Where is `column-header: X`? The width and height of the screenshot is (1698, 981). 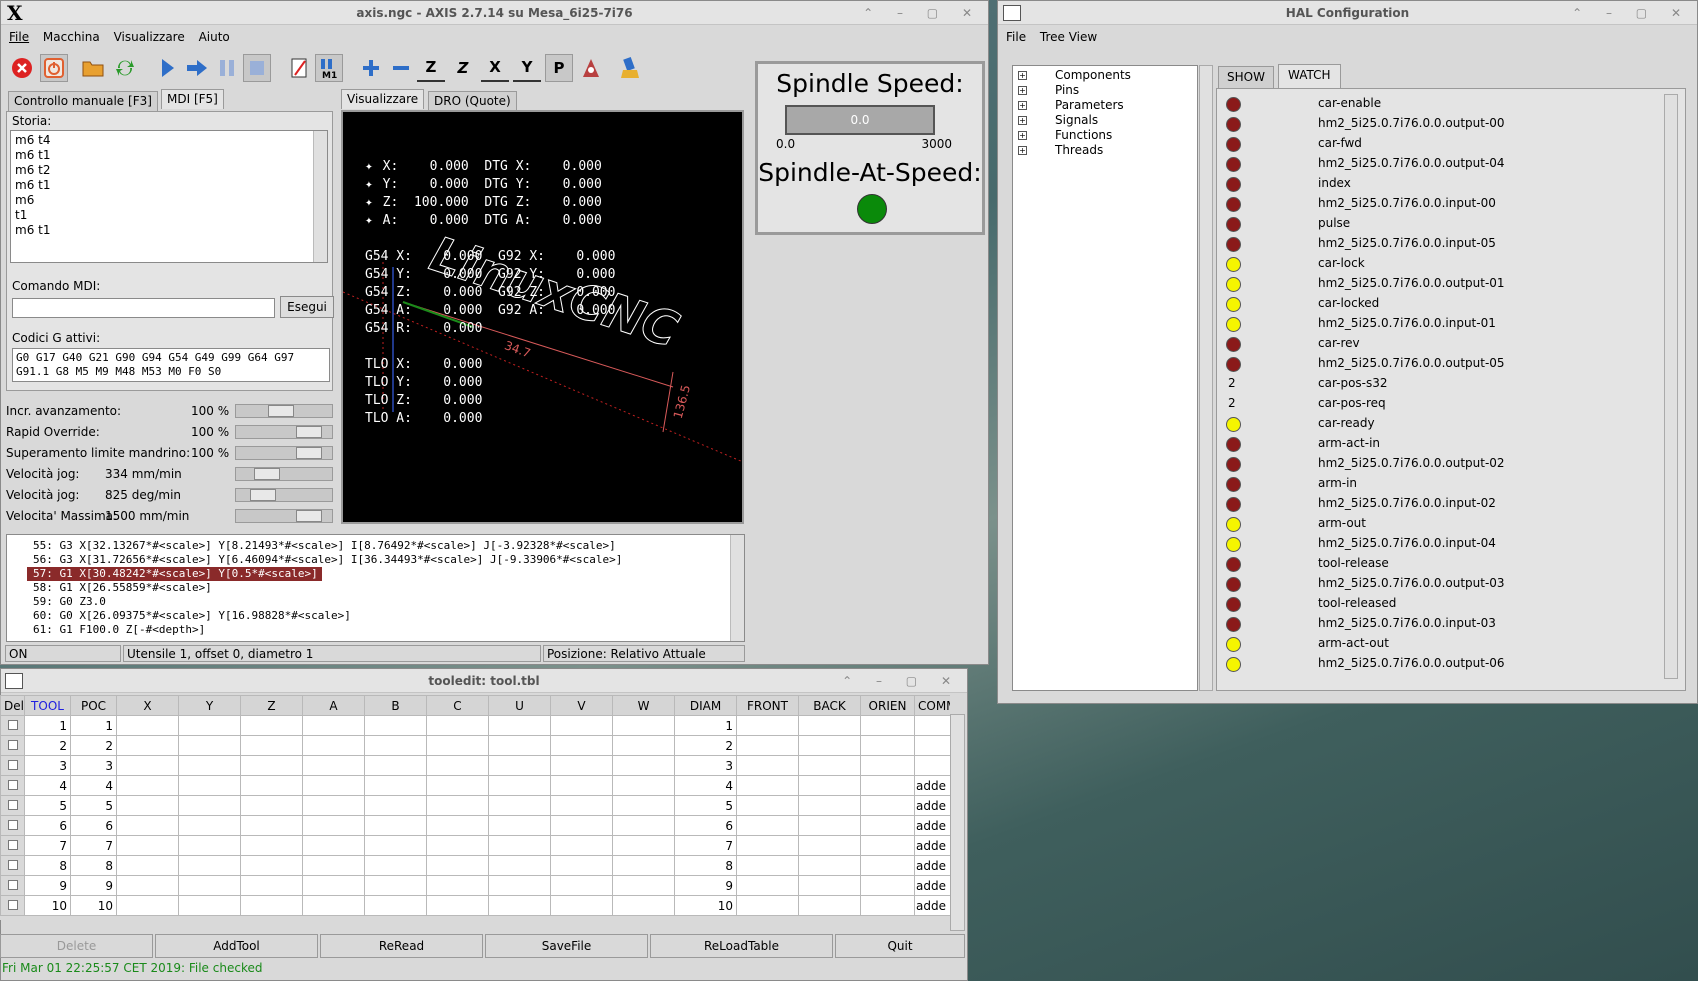 column-header: X is located at coordinates (147, 705).